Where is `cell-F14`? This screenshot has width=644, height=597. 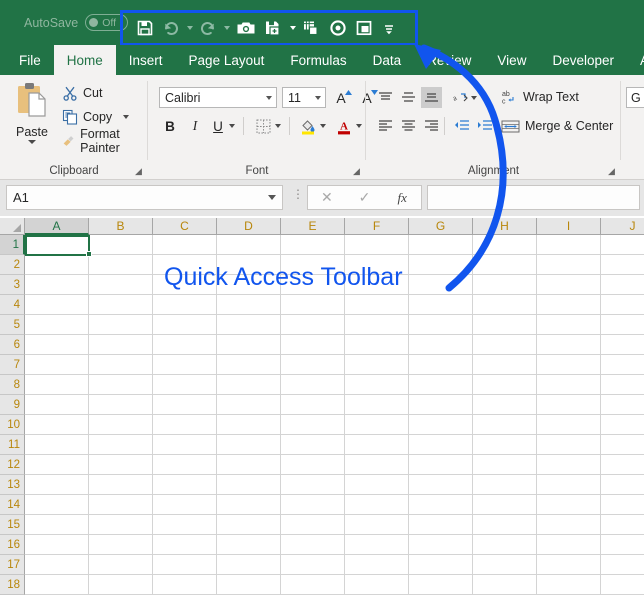
cell-F14 is located at coordinates (377, 505).